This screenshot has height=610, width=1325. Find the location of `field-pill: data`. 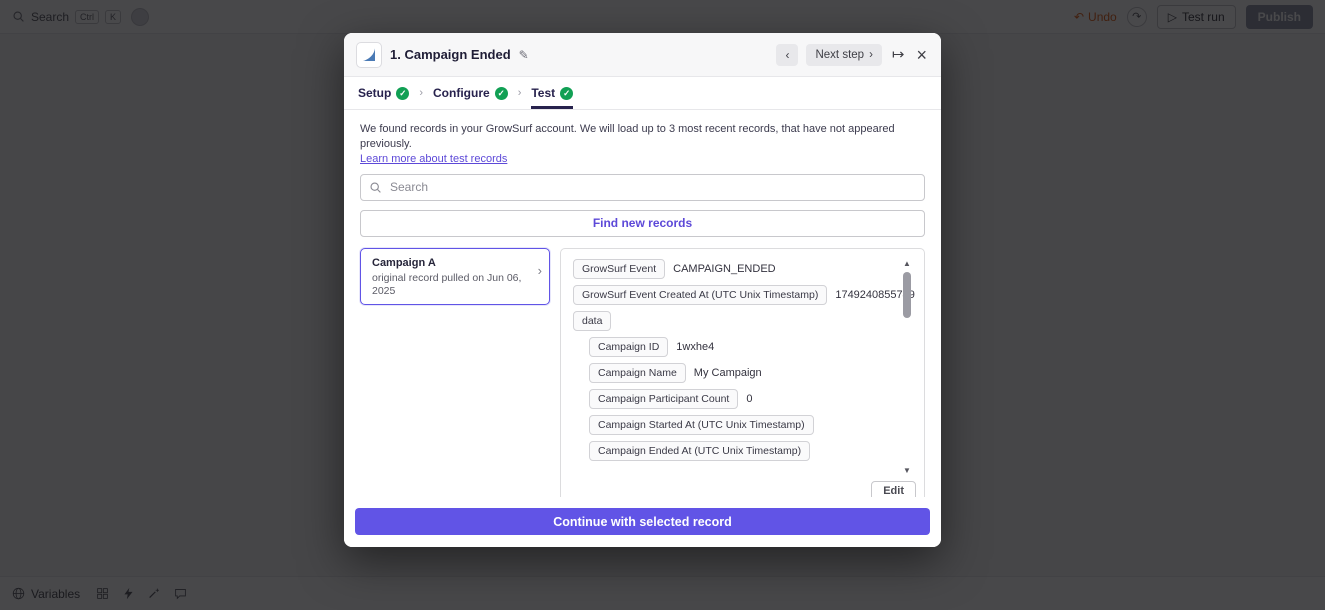

field-pill: data is located at coordinates (592, 320).